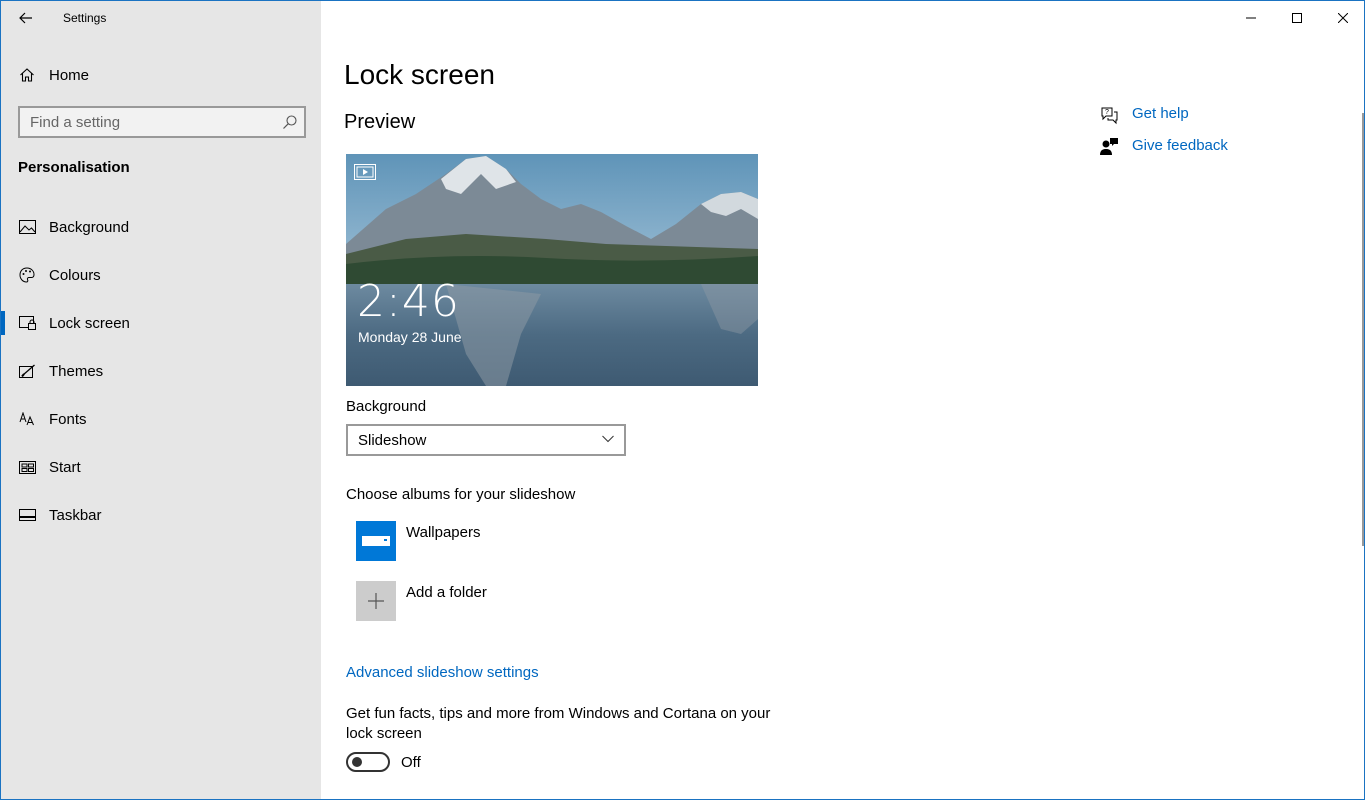  What do you see at coordinates (419, 74) in the screenshot?
I see `page-title: Lock screen` at bounding box center [419, 74].